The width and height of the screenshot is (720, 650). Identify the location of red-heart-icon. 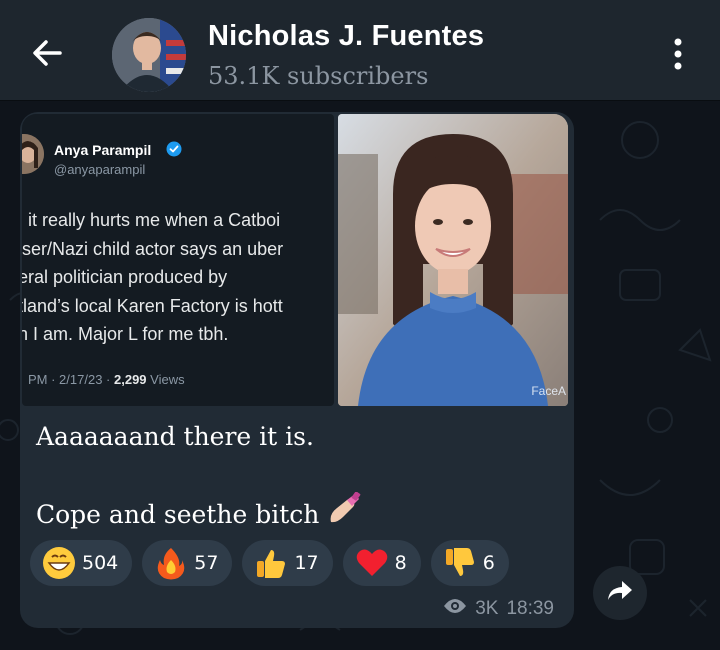
(372, 563).